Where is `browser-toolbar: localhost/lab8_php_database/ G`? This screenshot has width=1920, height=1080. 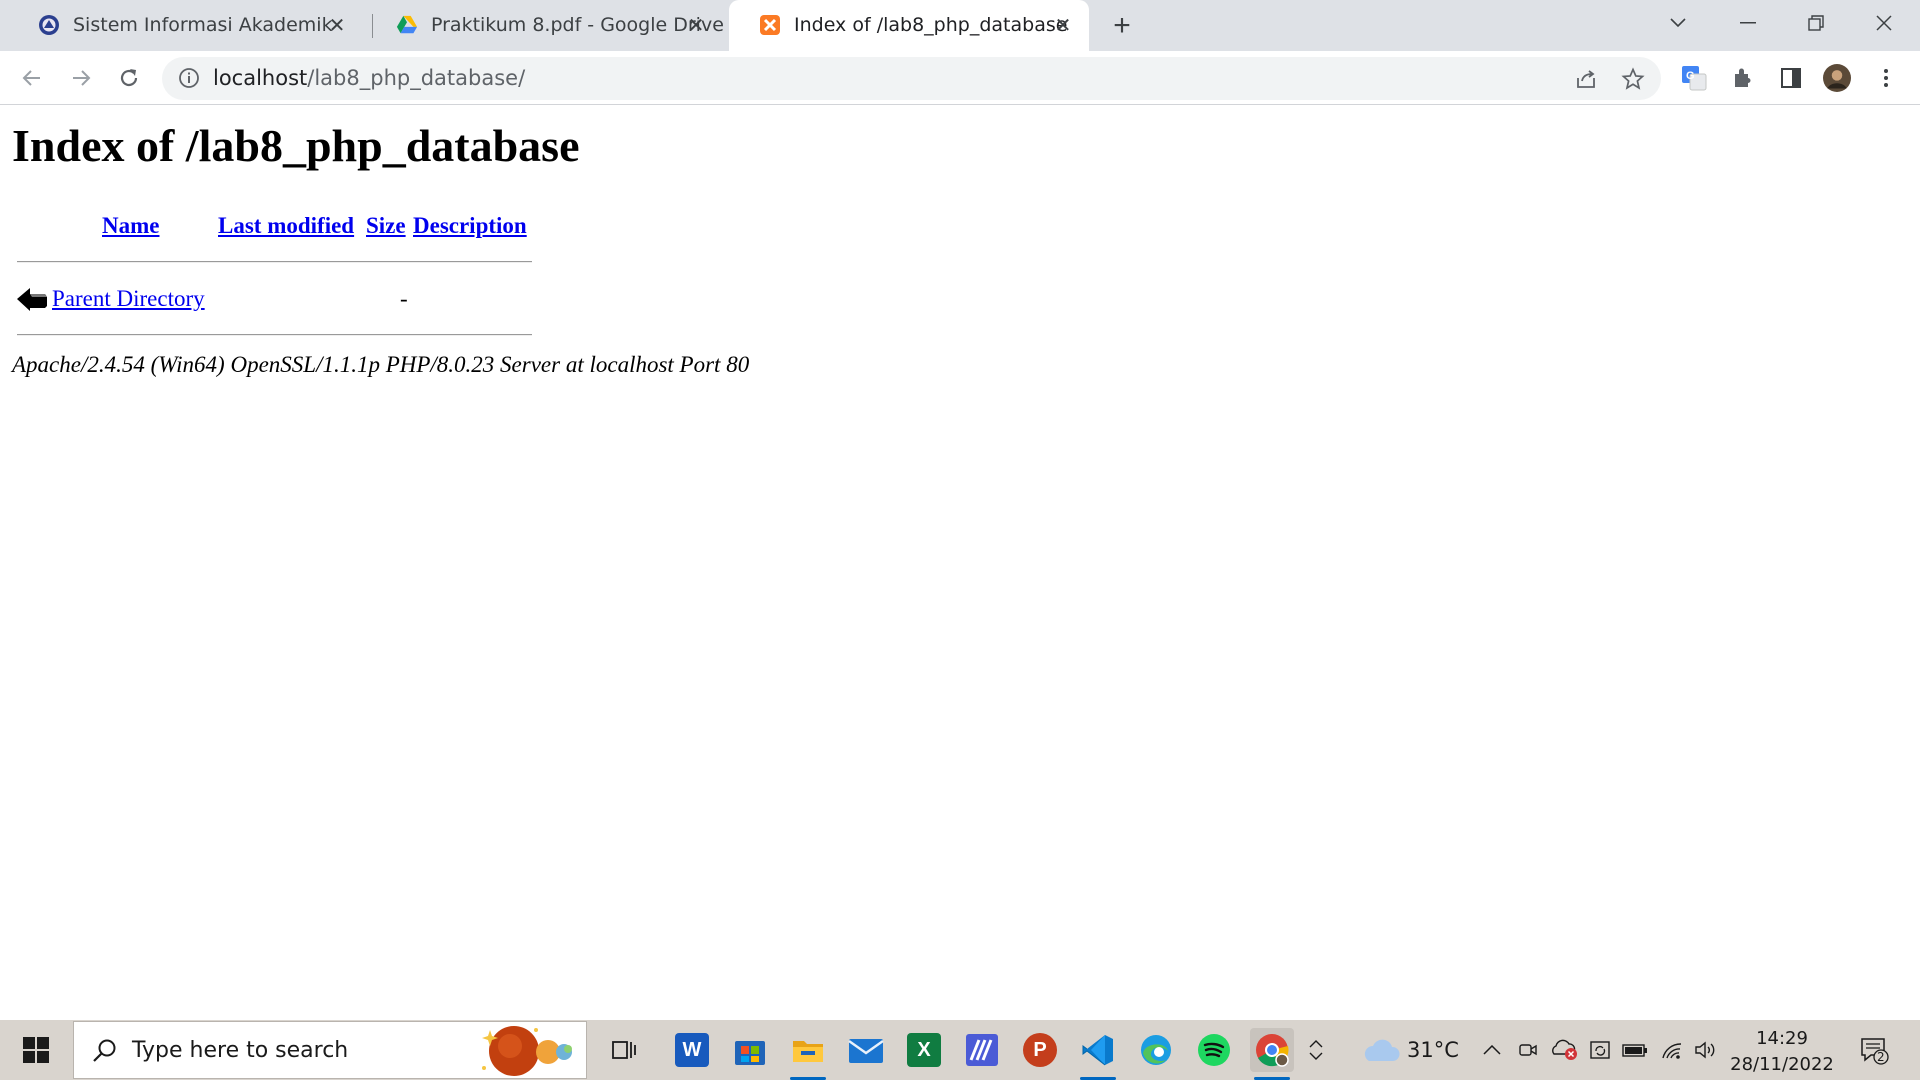
browser-toolbar: localhost/lab8_php_database/ G is located at coordinates (960, 78).